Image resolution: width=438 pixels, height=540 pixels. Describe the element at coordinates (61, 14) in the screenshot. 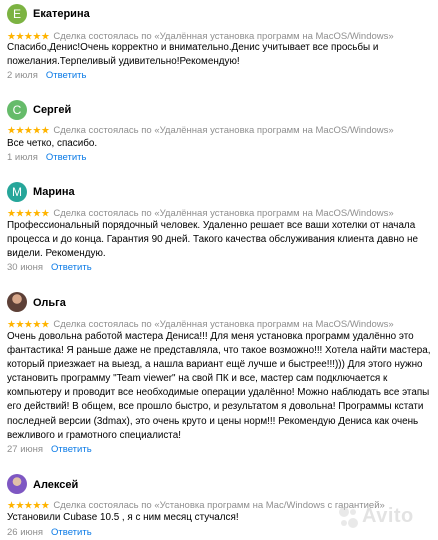

I see `reviewer-name: Екатерина` at that location.